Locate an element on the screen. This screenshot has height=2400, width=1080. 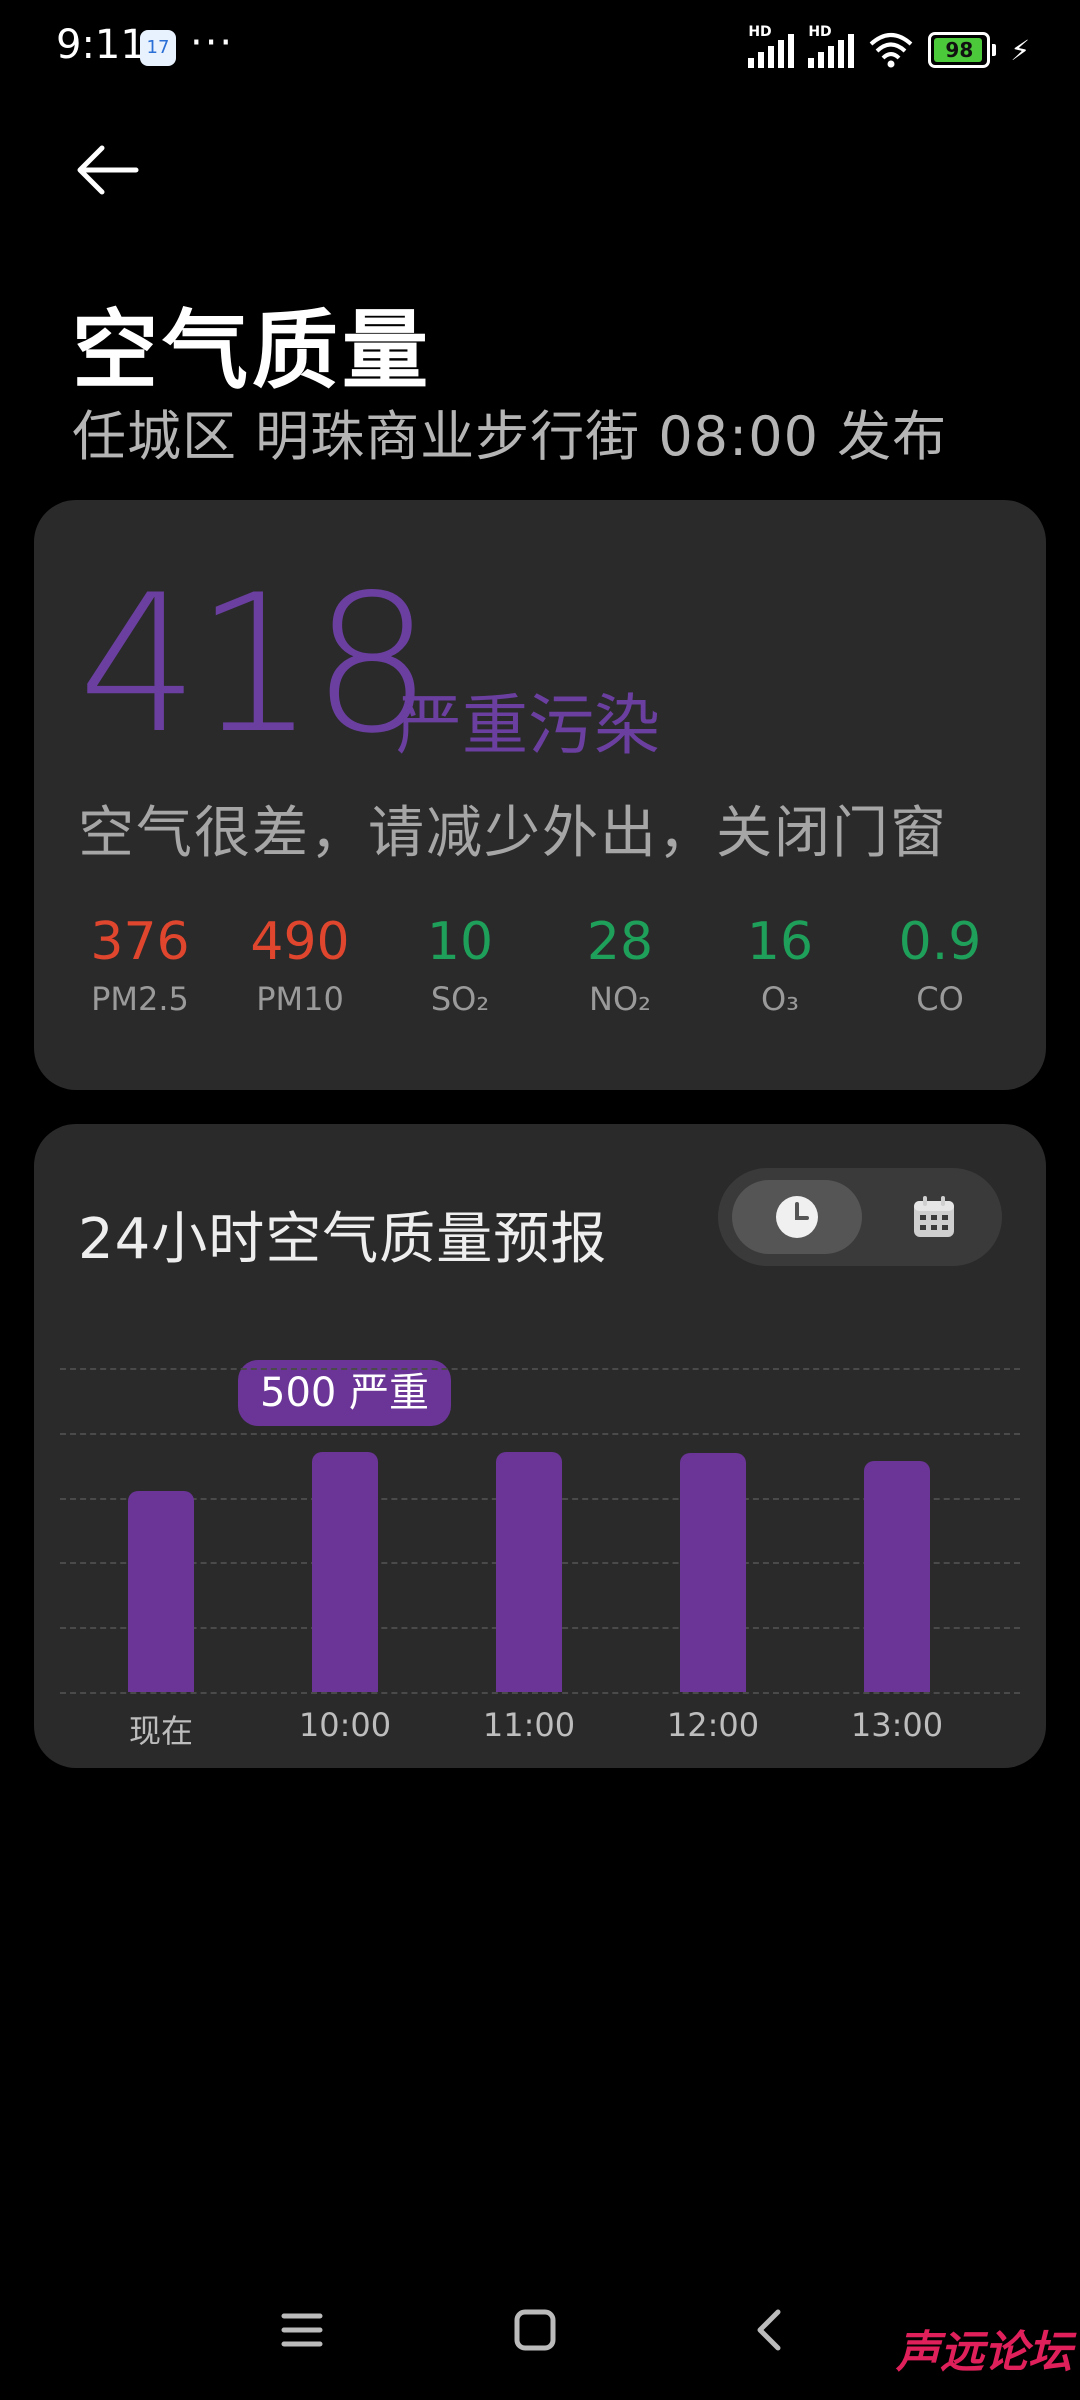
pollutant-value: 490 is located at coordinates (300, 942).